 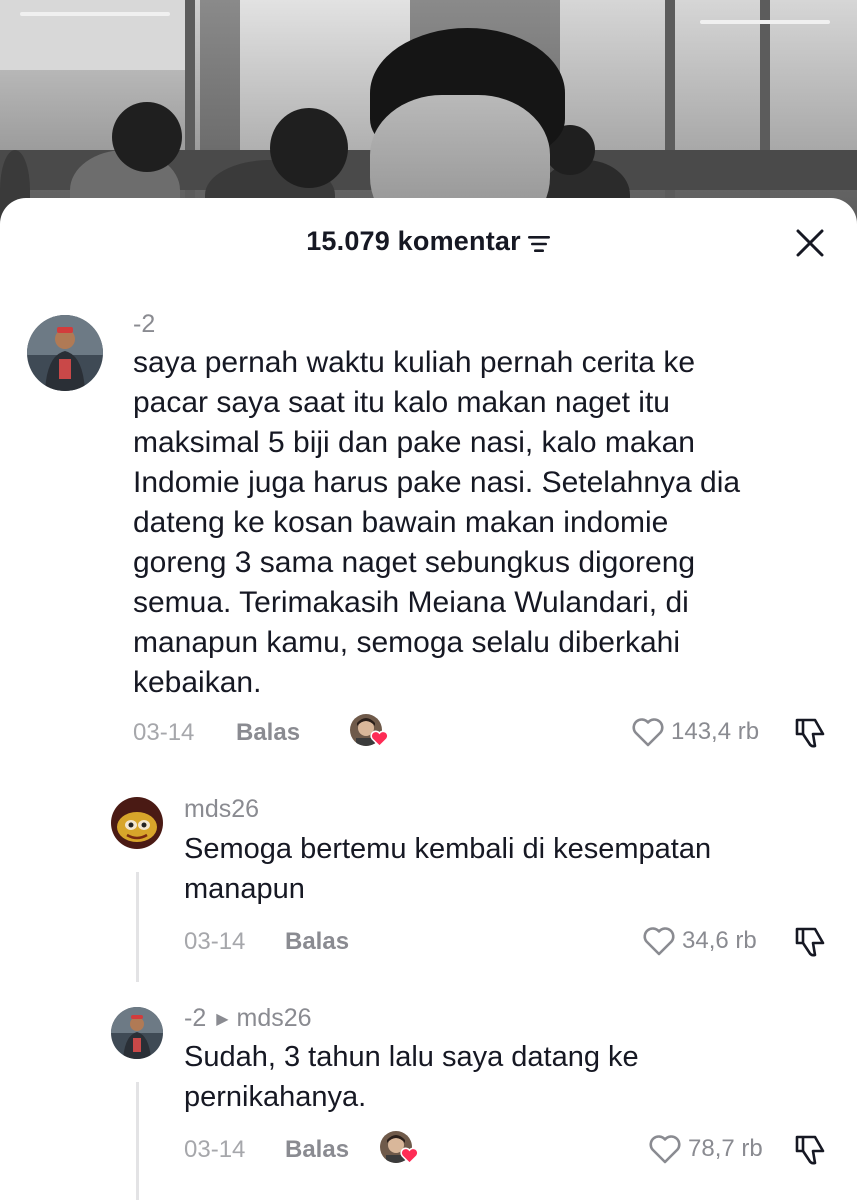 I want to click on comment-text-line: dateng ke kosan bawain makan indomie, so click(x=401, y=522).